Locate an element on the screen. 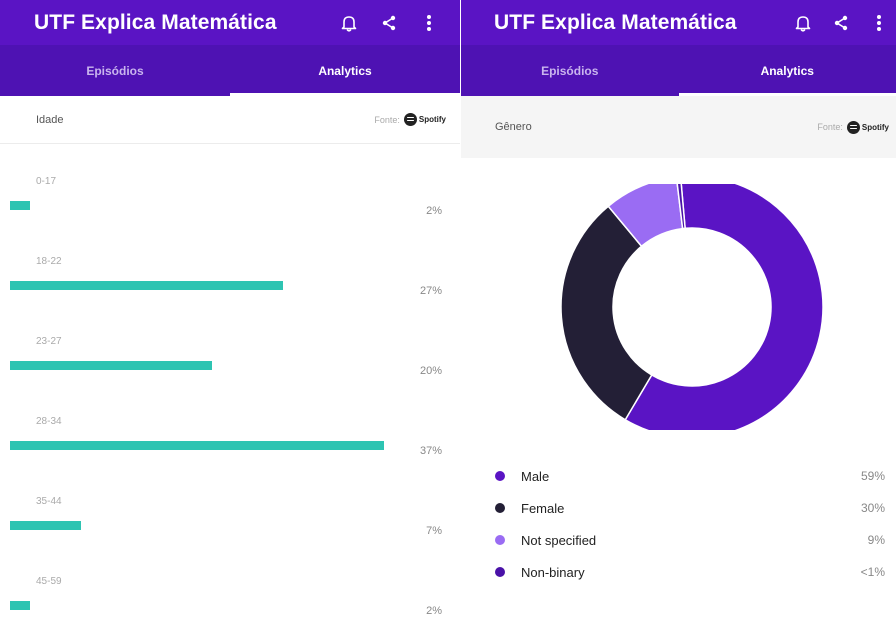 This screenshot has height=620, width=896. age-percent: 27% is located at coordinates (430, 291).